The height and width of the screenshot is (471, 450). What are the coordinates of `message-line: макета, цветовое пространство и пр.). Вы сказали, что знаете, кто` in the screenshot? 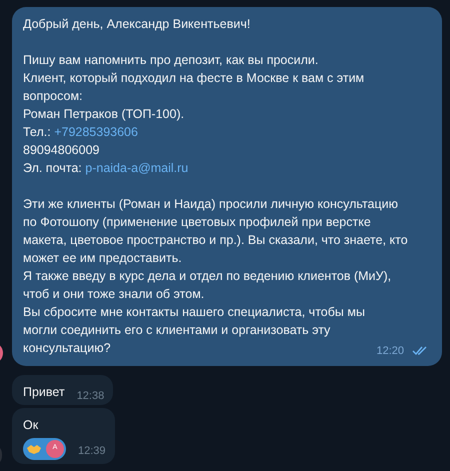 It's located at (215, 240).